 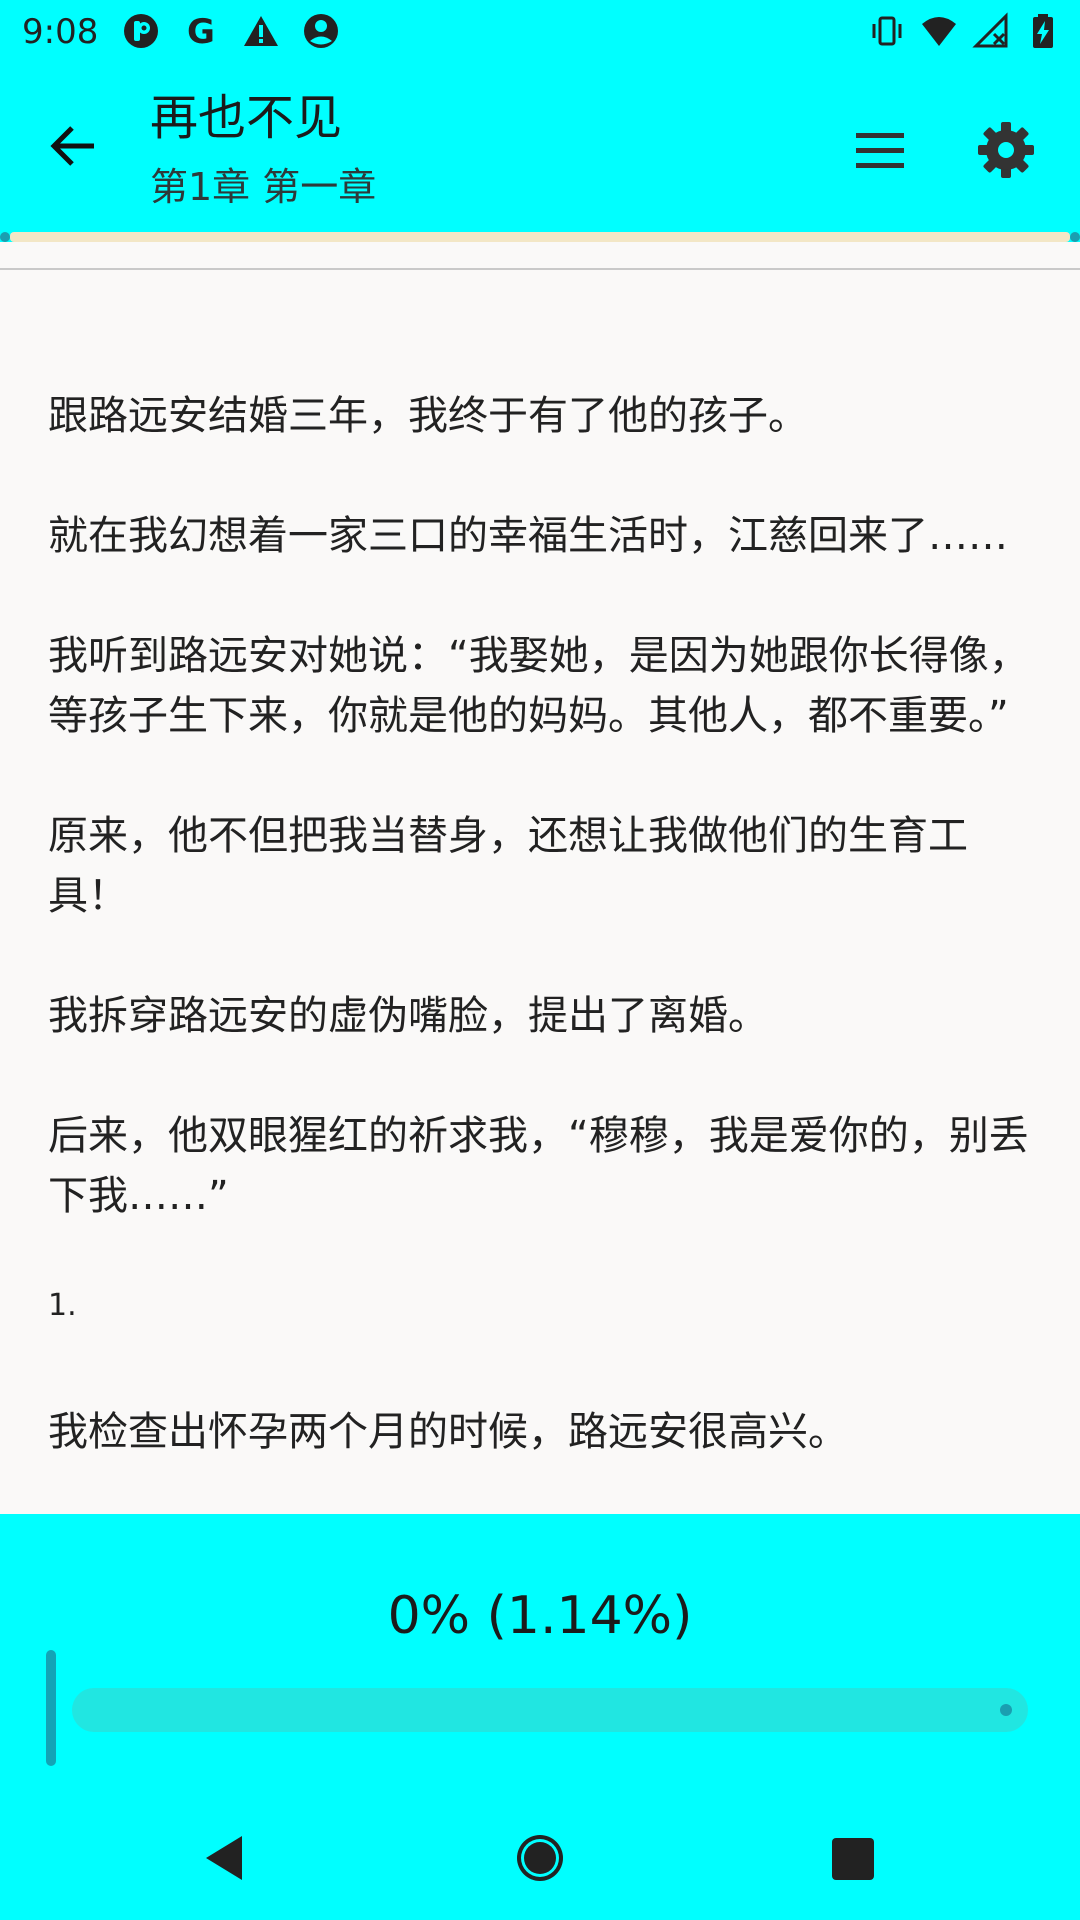 What do you see at coordinates (5, 237) in the screenshot?
I see `chapter-progress-start-dot` at bounding box center [5, 237].